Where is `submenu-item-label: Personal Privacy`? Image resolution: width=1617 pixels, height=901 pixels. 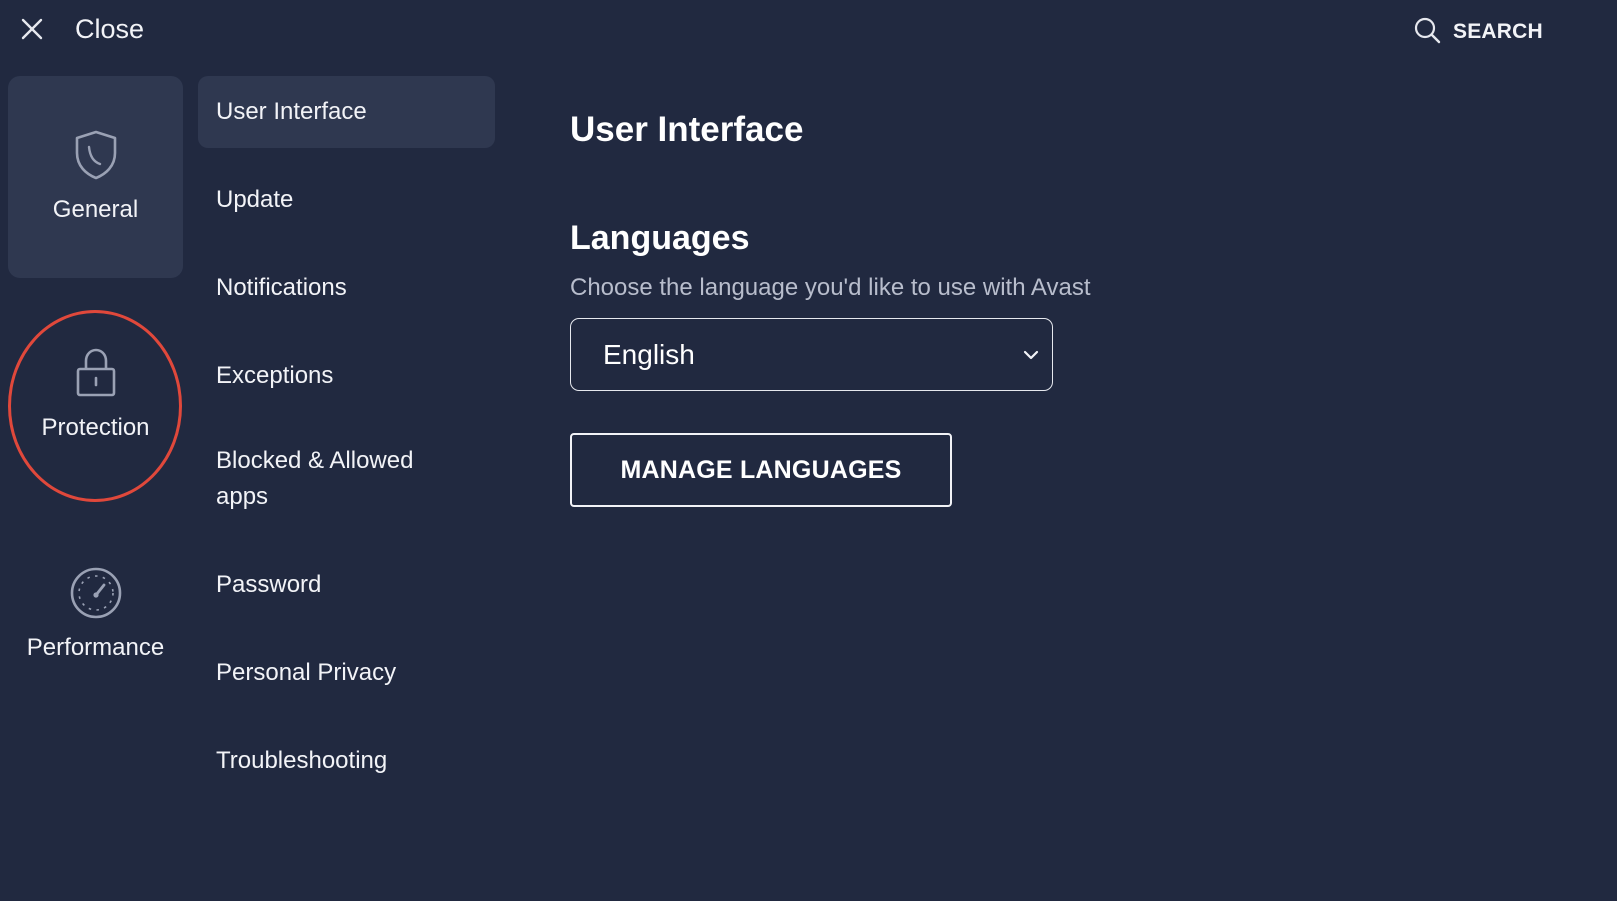 submenu-item-label: Personal Privacy is located at coordinates (306, 672).